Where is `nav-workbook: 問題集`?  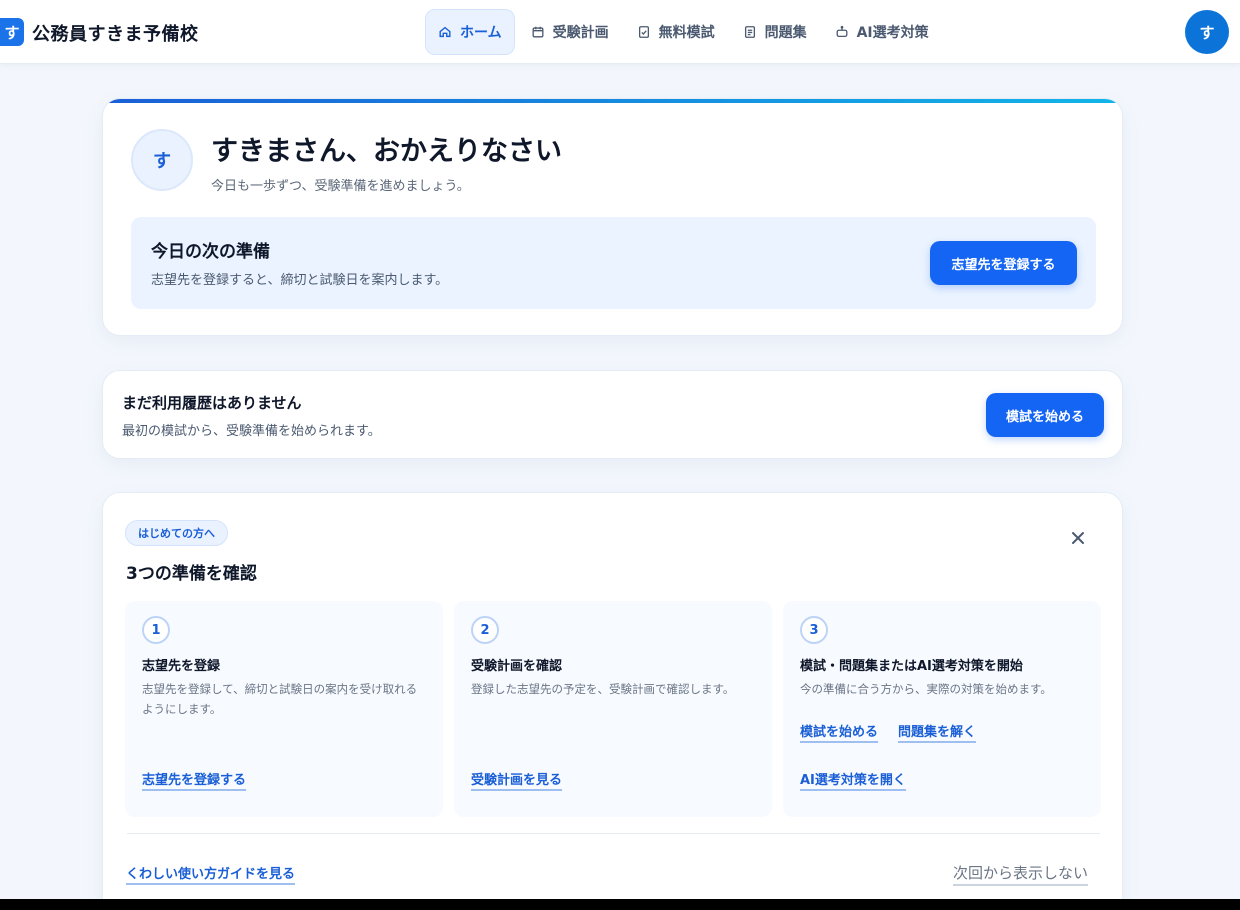
nav-workbook: 問題集 is located at coordinates (775, 32).